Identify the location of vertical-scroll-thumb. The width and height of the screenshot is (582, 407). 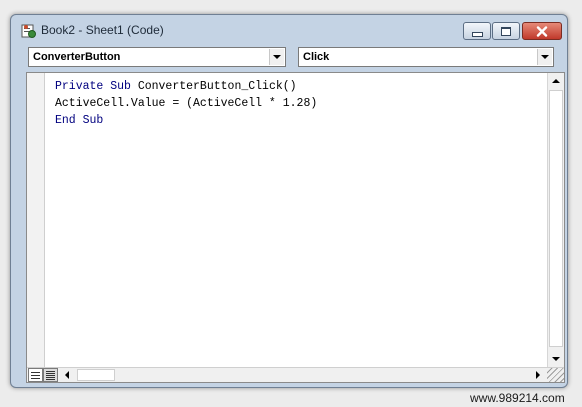
(556, 218).